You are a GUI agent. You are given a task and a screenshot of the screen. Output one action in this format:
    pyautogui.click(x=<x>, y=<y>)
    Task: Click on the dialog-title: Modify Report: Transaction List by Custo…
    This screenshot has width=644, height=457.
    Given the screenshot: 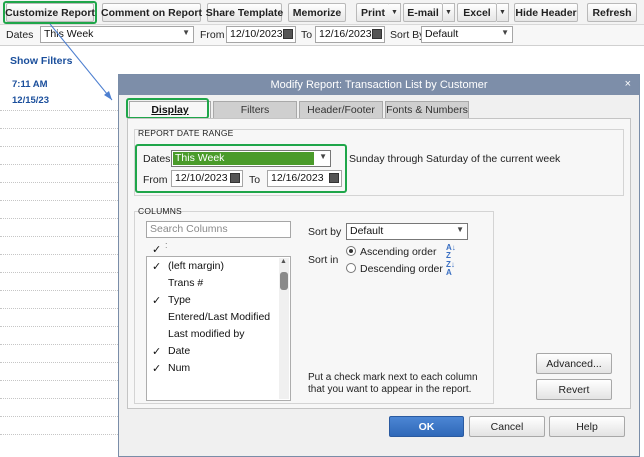 What is the action you would take?
    pyautogui.click(x=379, y=85)
    